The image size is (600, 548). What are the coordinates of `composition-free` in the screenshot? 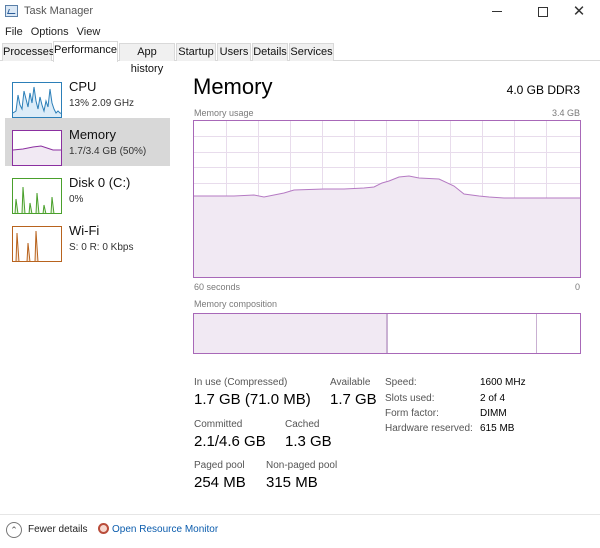 It's located at (559, 333).